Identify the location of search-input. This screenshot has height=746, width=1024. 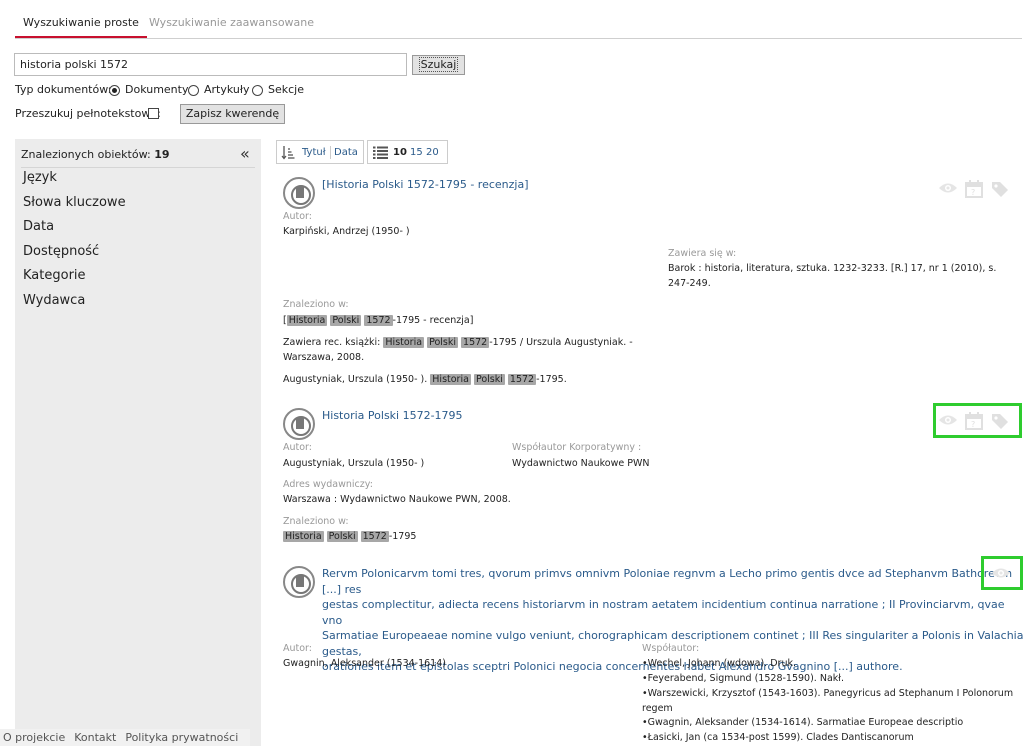
(210, 64).